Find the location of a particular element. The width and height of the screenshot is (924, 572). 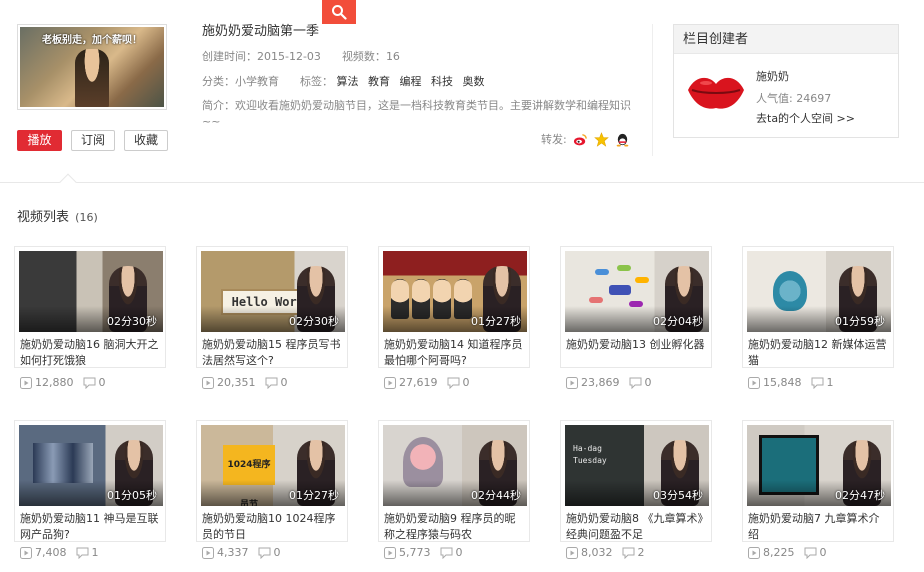

action-row: 播放 订阅 收藏 is located at coordinates (93, 140).